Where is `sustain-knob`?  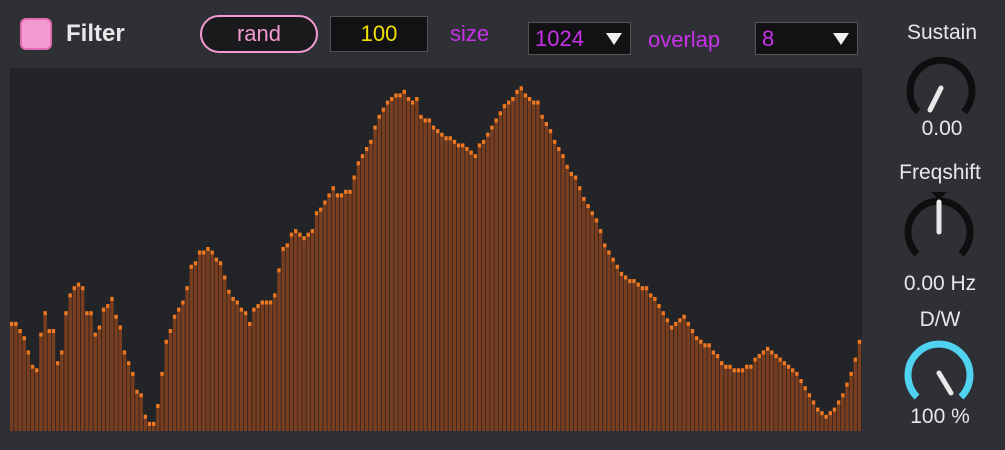
sustain-knob is located at coordinates (941, 85).